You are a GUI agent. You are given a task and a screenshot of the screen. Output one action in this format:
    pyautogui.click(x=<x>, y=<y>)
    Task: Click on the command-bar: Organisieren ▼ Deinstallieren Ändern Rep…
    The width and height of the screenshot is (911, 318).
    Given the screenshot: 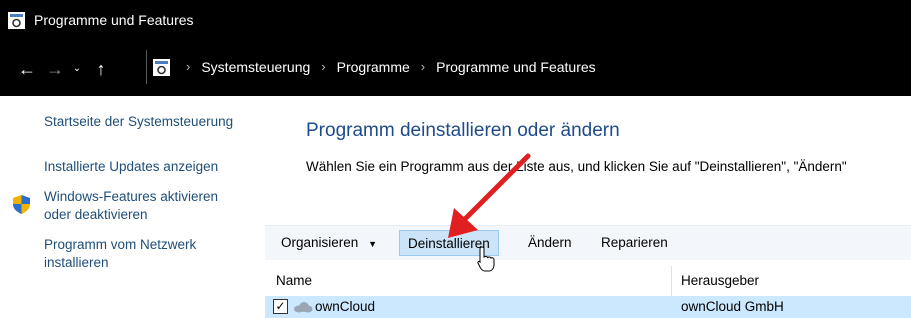 What is the action you would take?
    pyautogui.click(x=588, y=242)
    